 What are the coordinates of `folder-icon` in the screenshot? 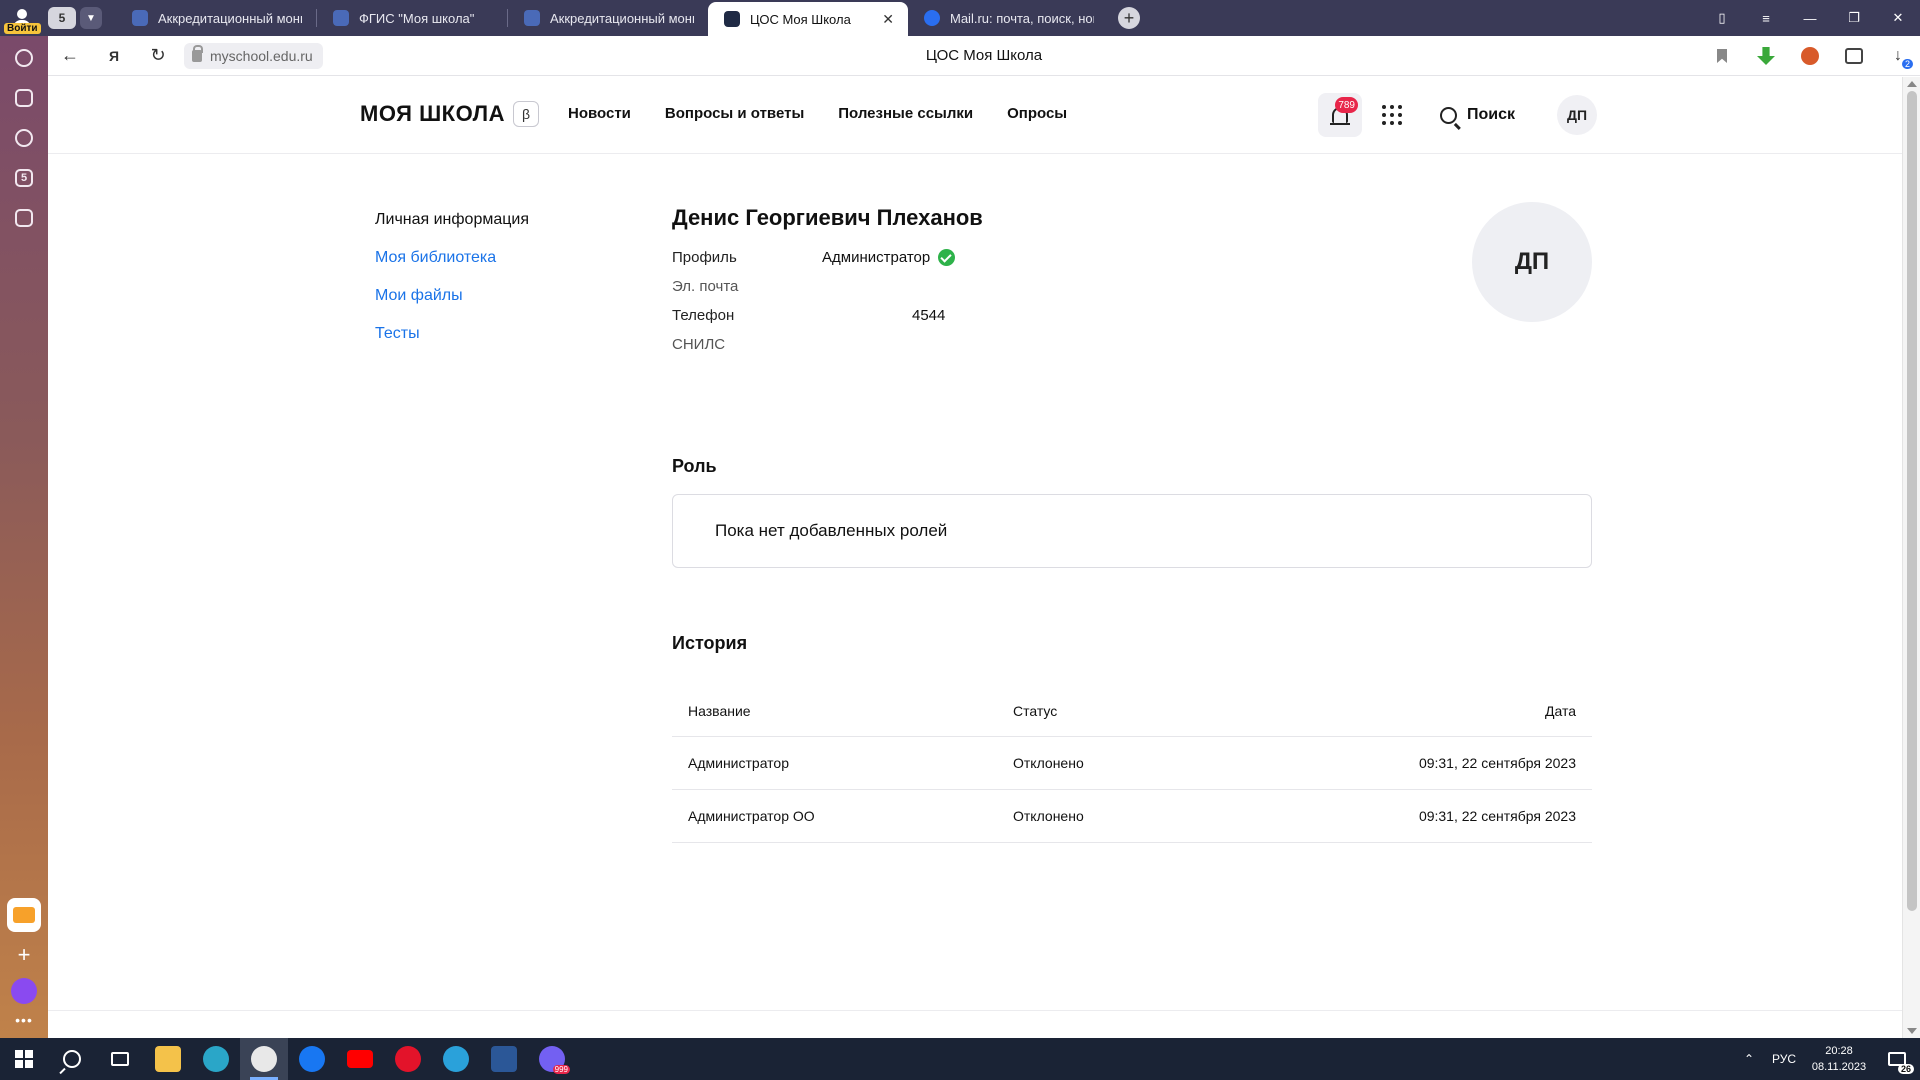 It's located at (168, 1059).